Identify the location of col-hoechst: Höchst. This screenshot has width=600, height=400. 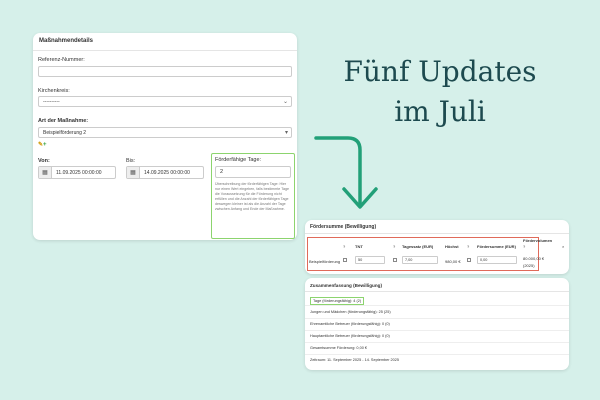
(452, 246).